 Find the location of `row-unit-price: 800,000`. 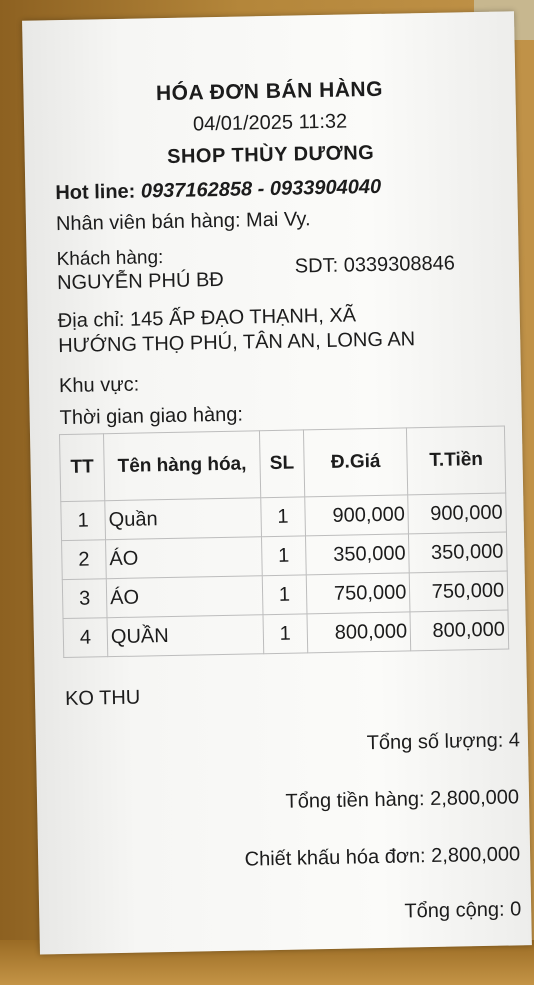

row-unit-price: 800,000 is located at coordinates (358, 632).